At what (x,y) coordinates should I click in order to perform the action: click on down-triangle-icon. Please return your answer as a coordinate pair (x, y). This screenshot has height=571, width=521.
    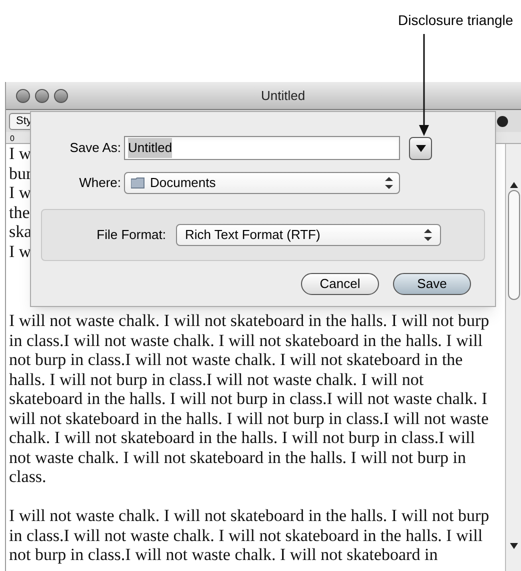
    Looking at the image, I should click on (421, 148).